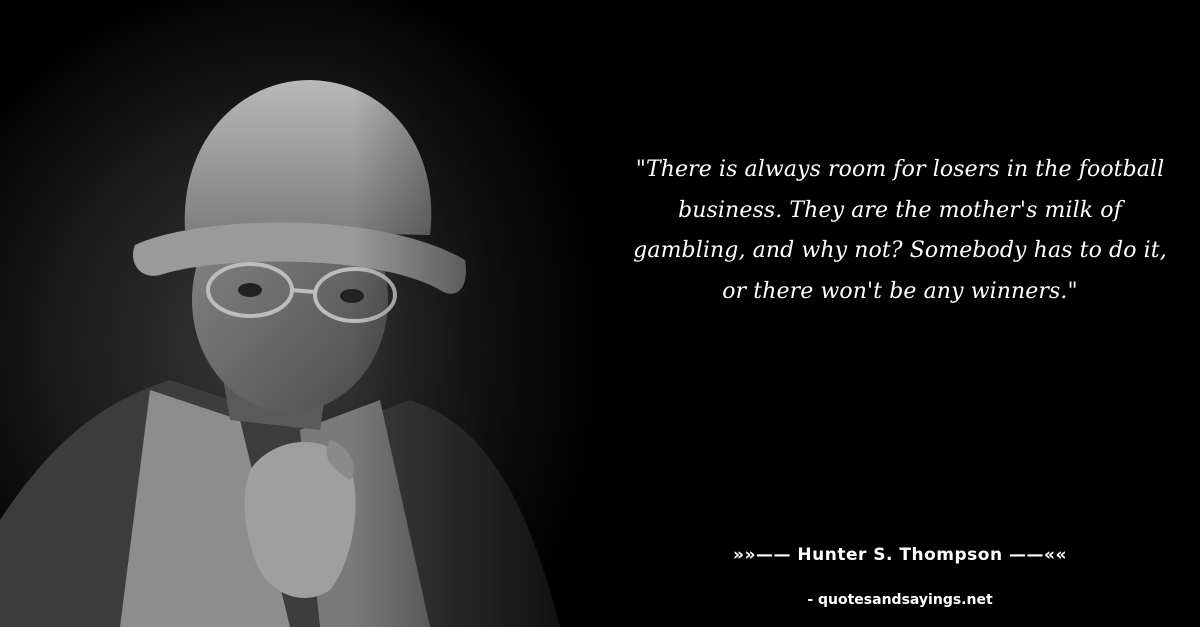 This screenshot has height=627, width=1200. I want to click on source-site: - quotesandsayings.net, so click(900, 600).